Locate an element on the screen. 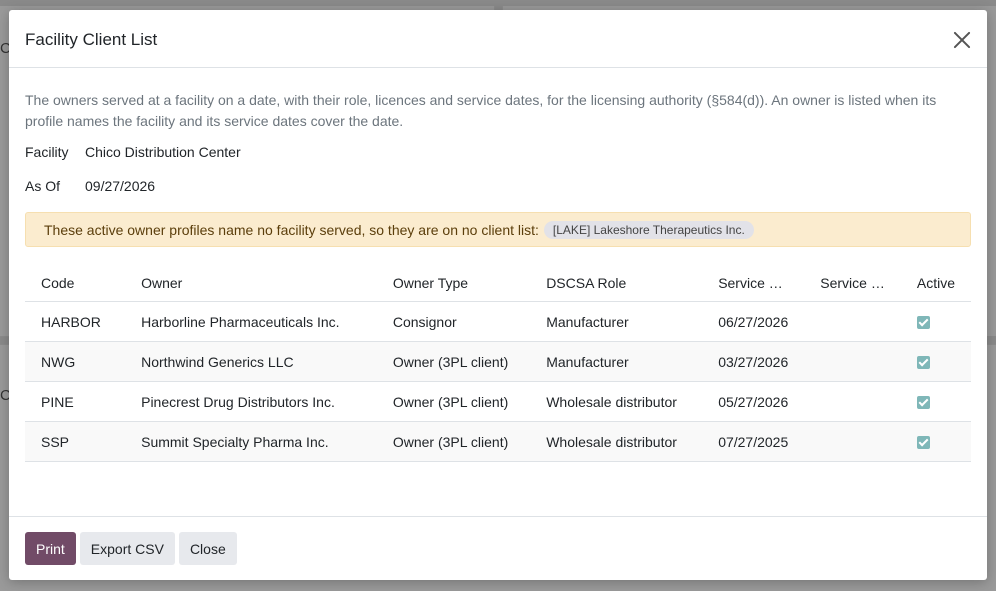  facility-field: Facility Chico Distribution Center is located at coordinates (498, 152).